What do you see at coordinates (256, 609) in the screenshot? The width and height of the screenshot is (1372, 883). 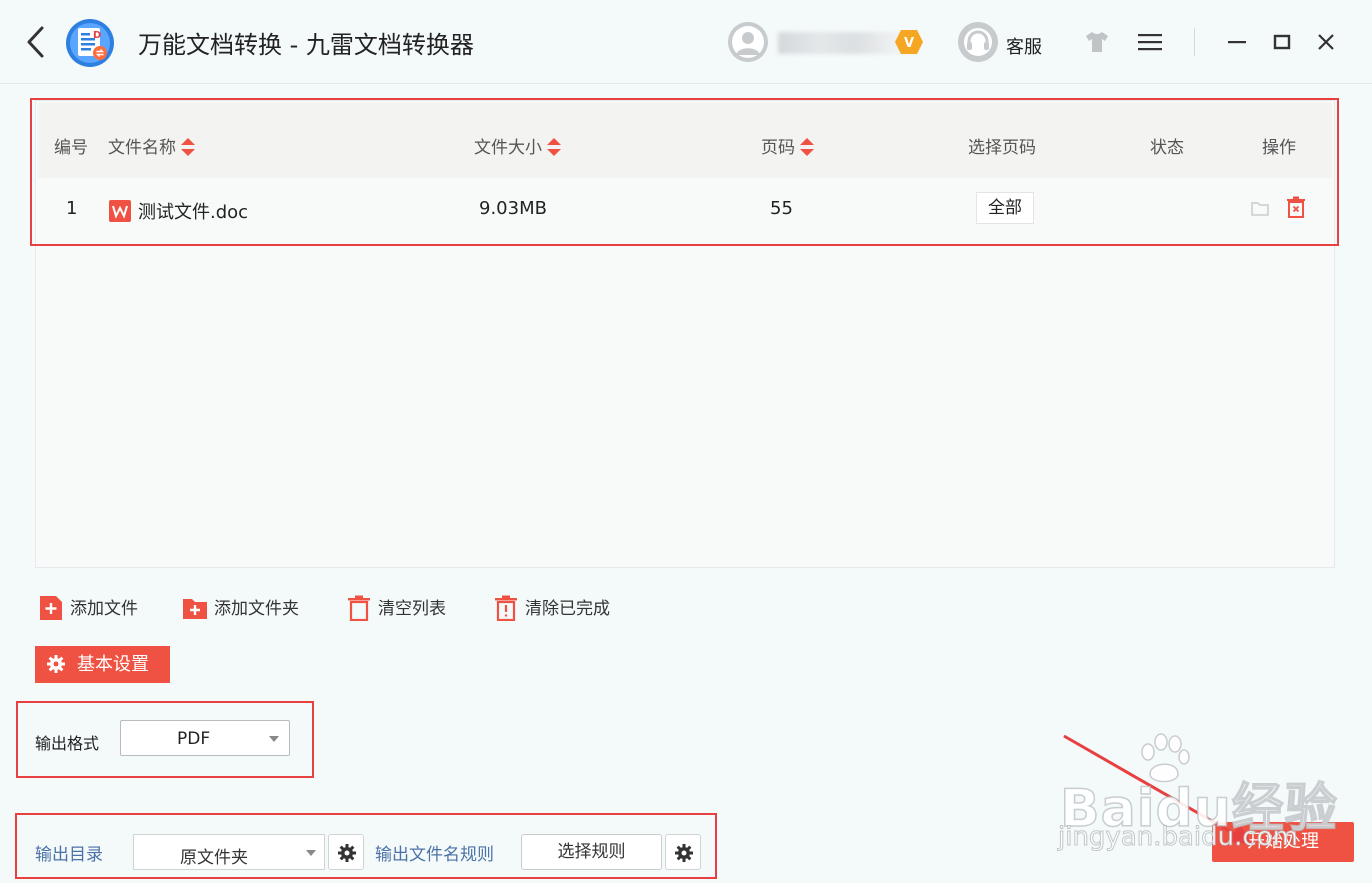 I see `add-folder-label: 添加文件夹` at bounding box center [256, 609].